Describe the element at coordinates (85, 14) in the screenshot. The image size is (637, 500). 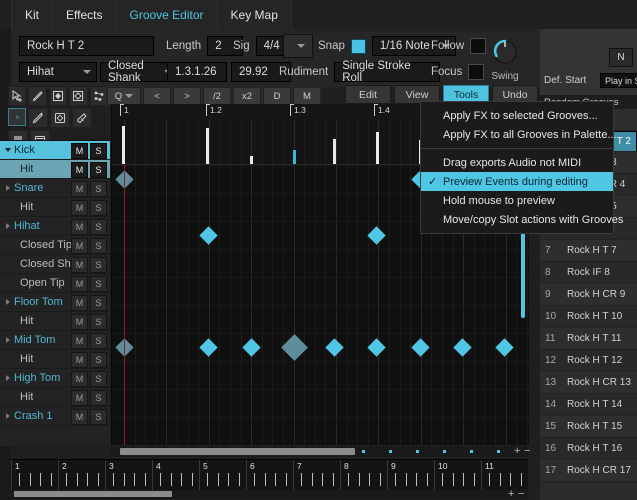
I see `tab-effects: Effects` at that location.